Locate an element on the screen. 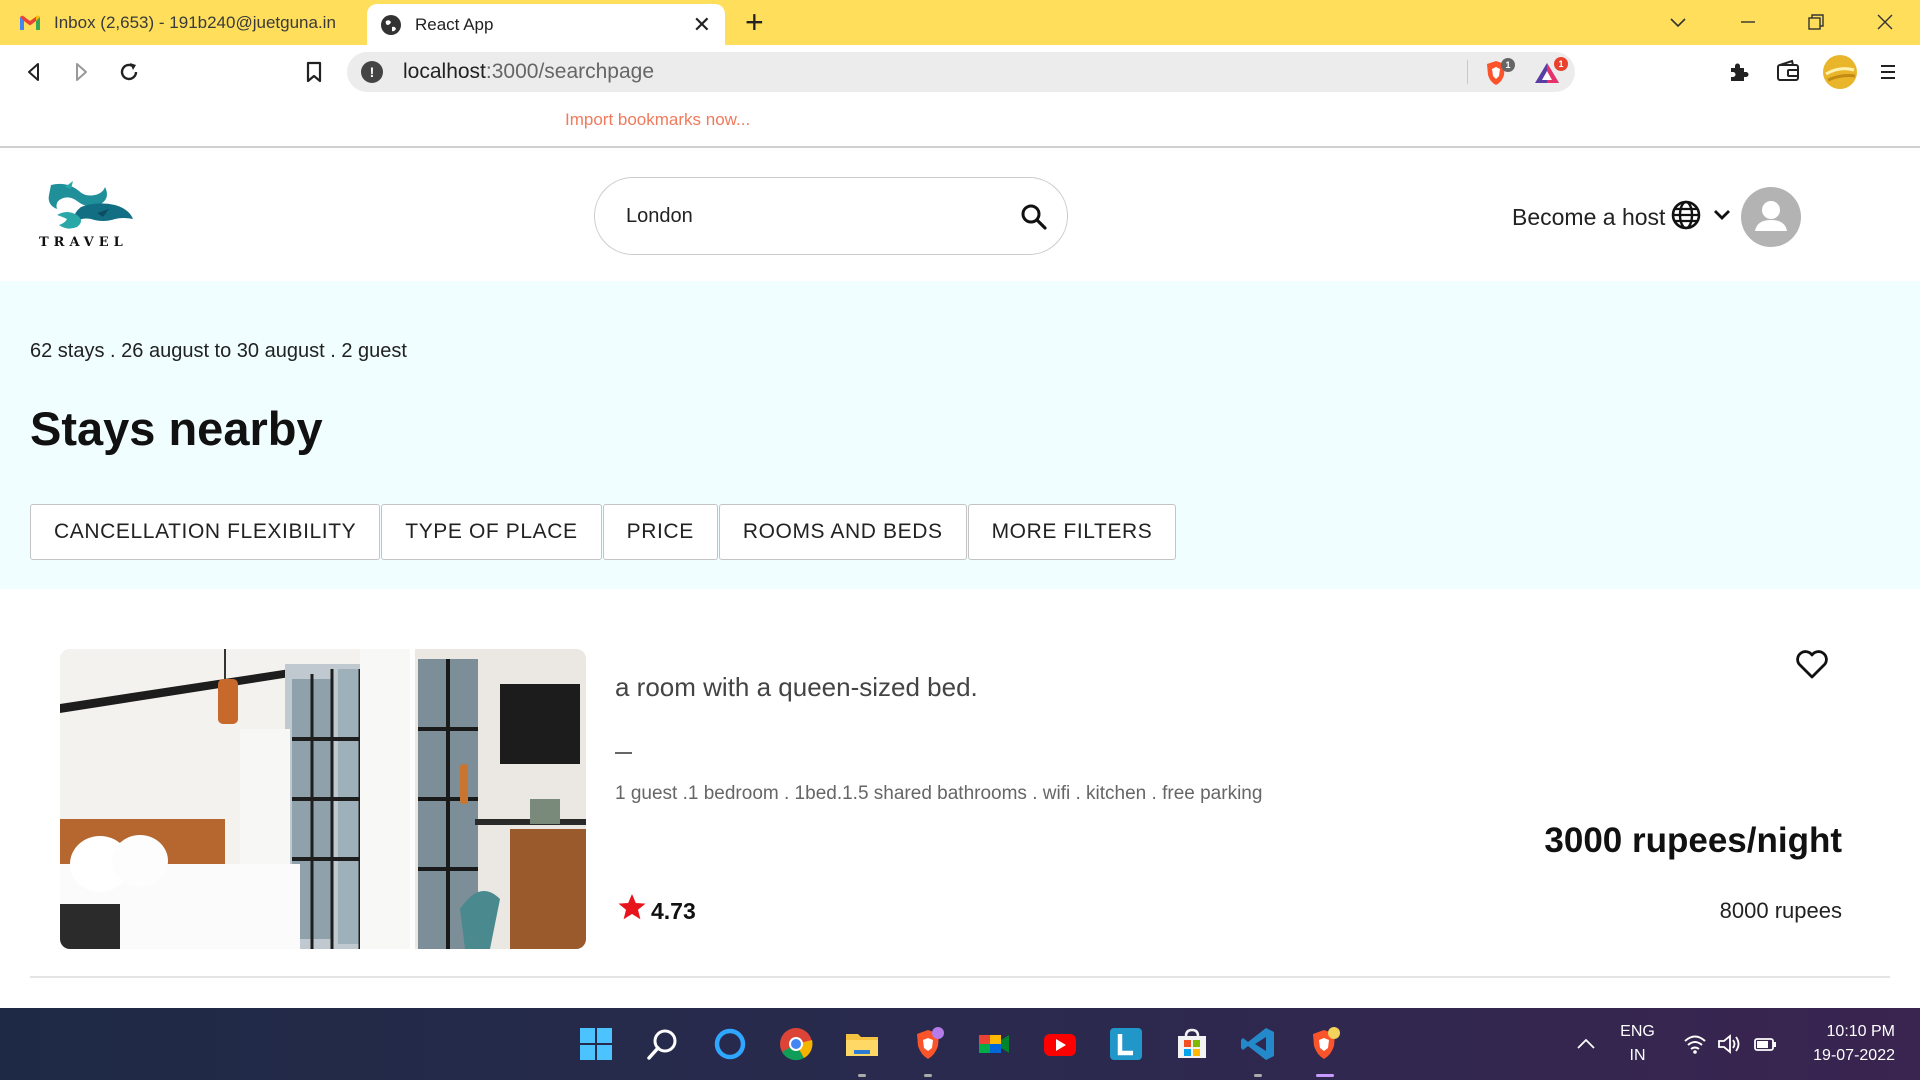 Image resolution: width=1920 pixels, height=1080 pixels. vscode-running-dot is located at coordinates (1258, 1075).